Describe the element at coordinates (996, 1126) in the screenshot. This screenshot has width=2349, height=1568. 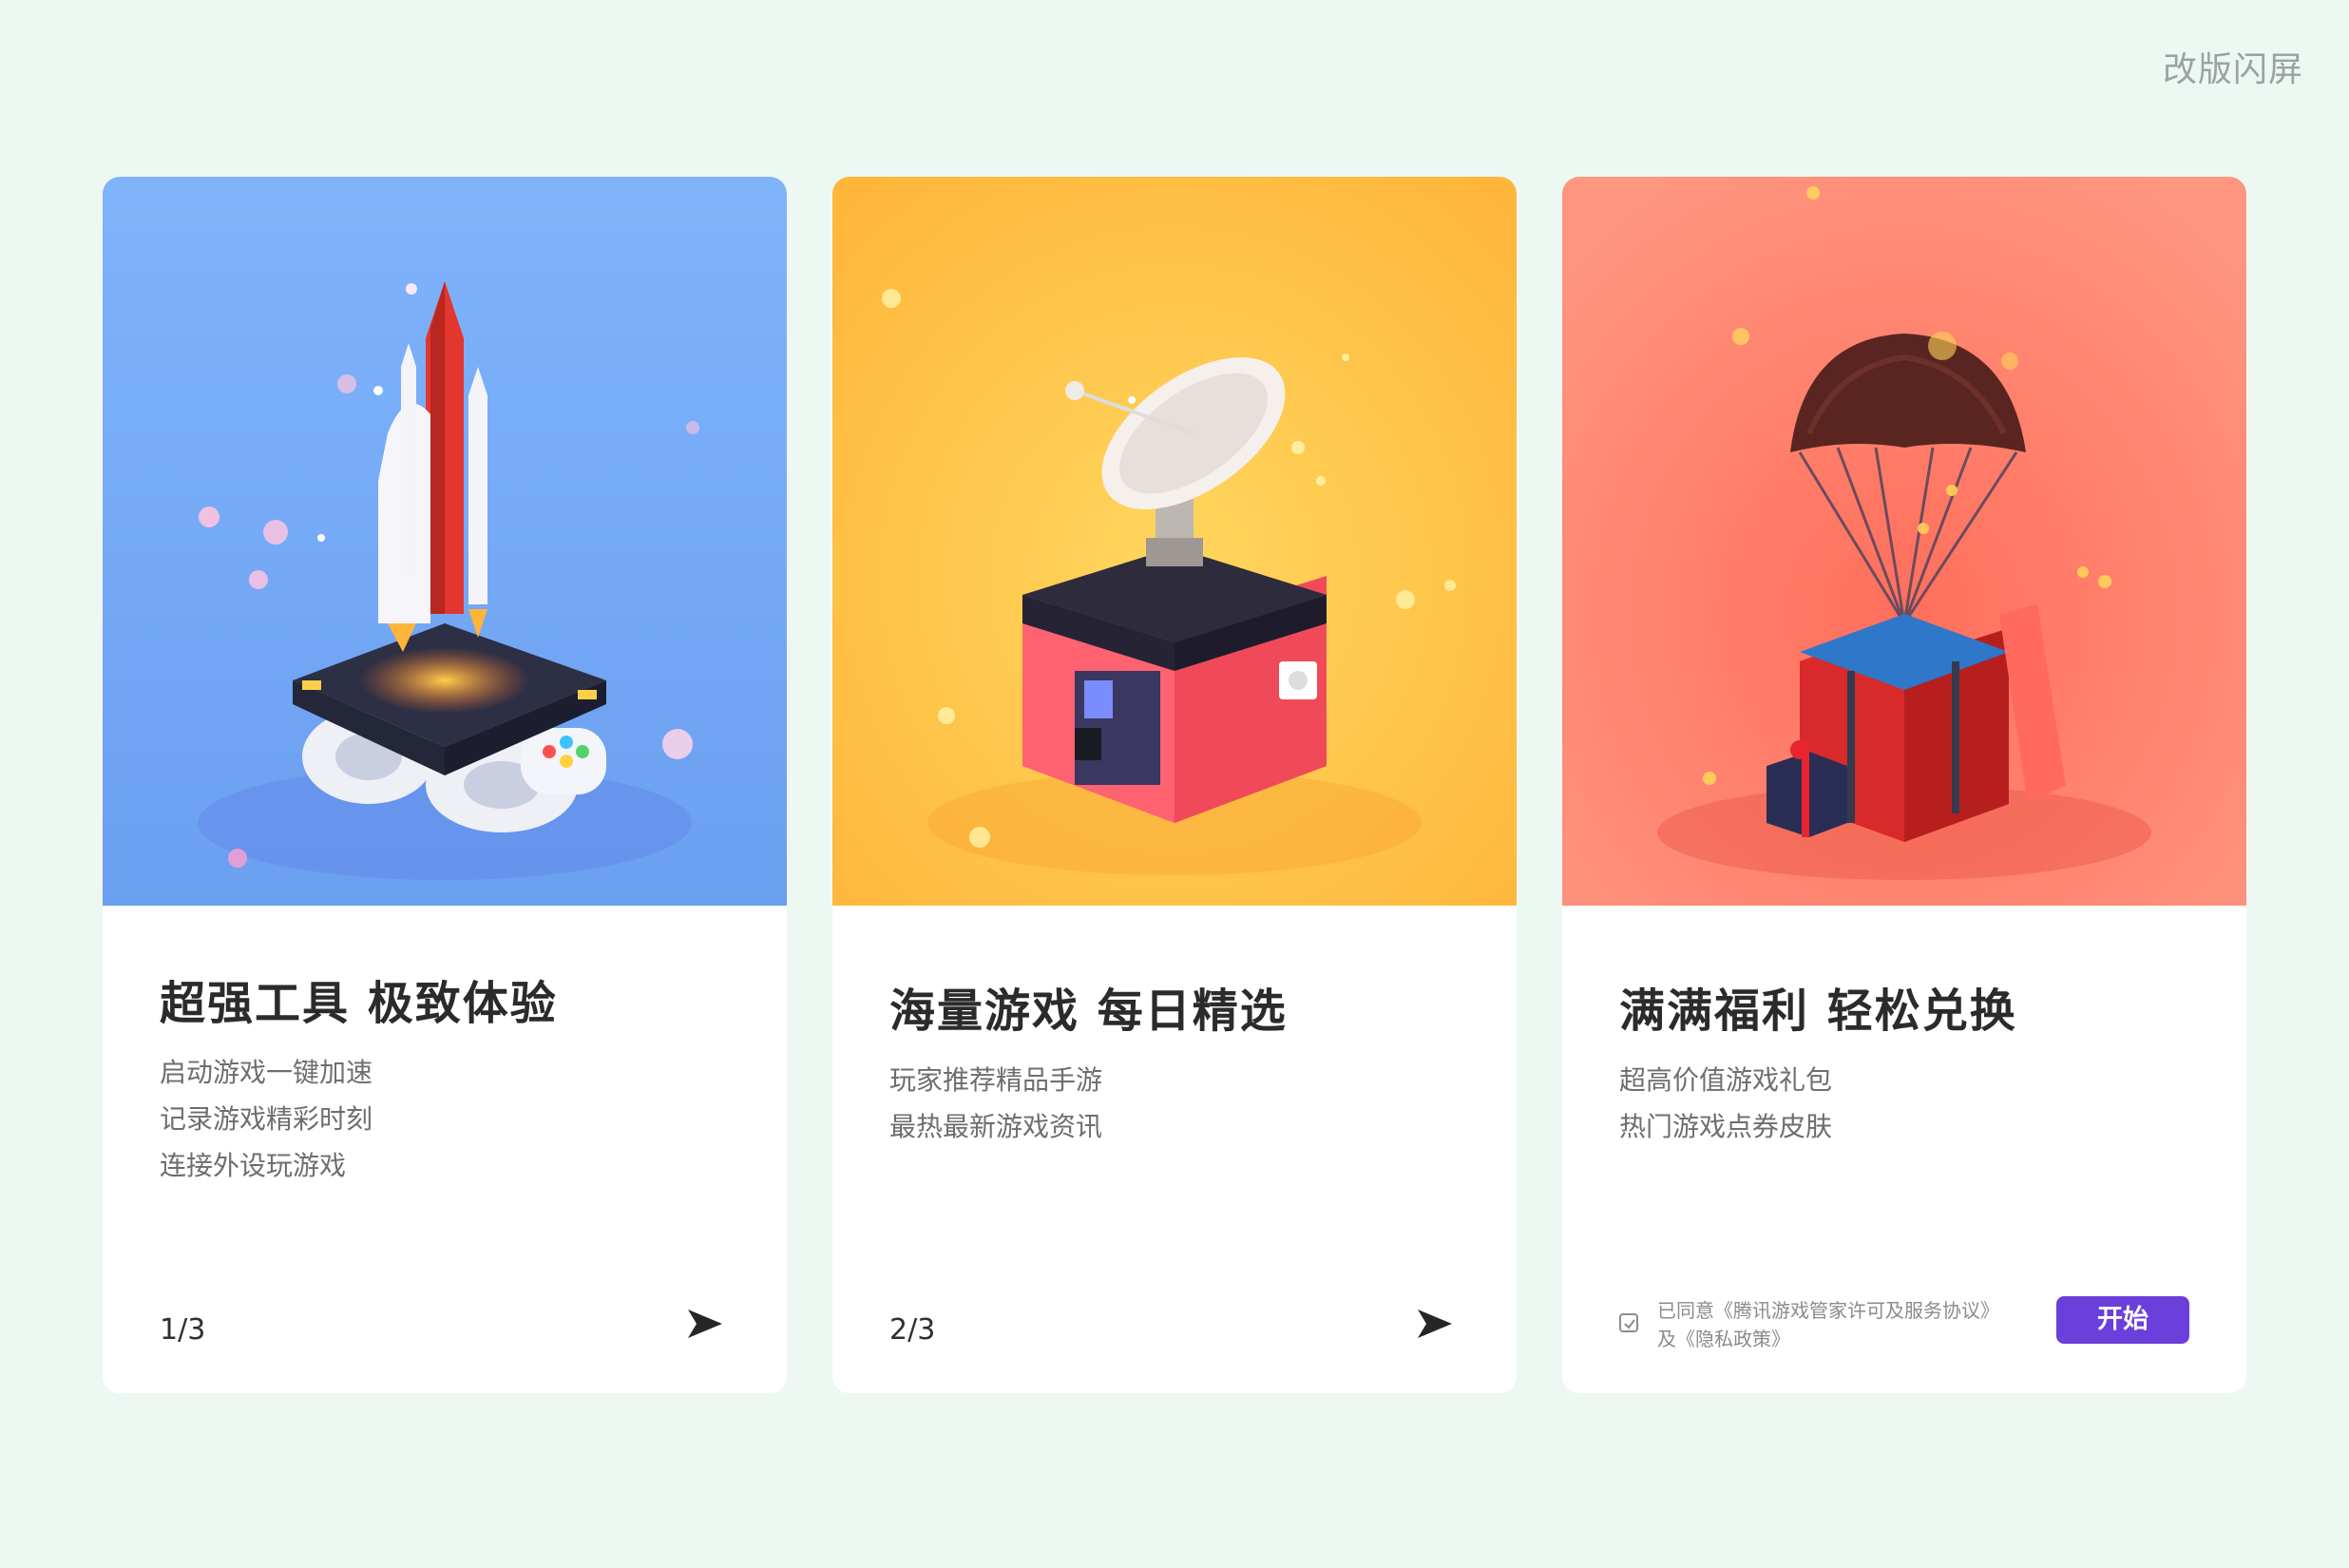
I see `description-line: 最热最新游戏资讯` at that location.